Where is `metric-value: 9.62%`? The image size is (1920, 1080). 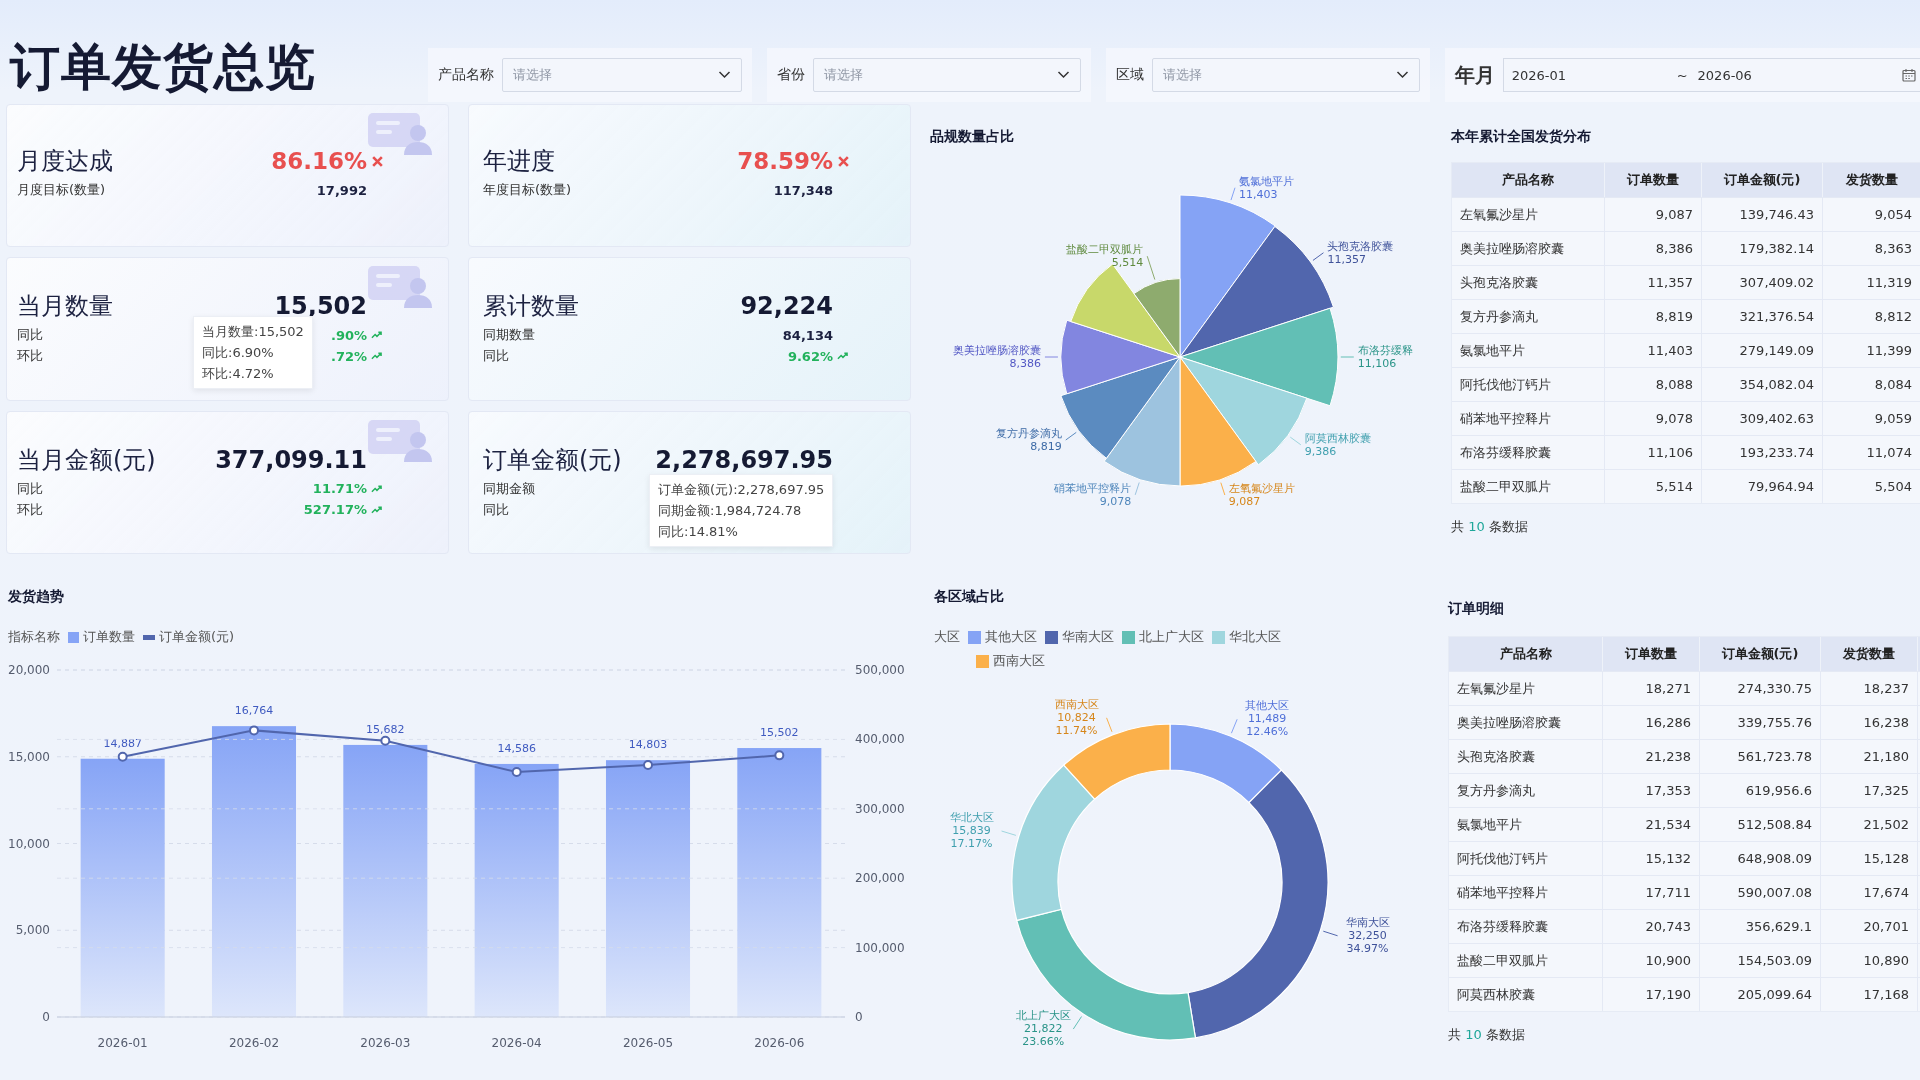
metric-value: 9.62% is located at coordinates (810, 356).